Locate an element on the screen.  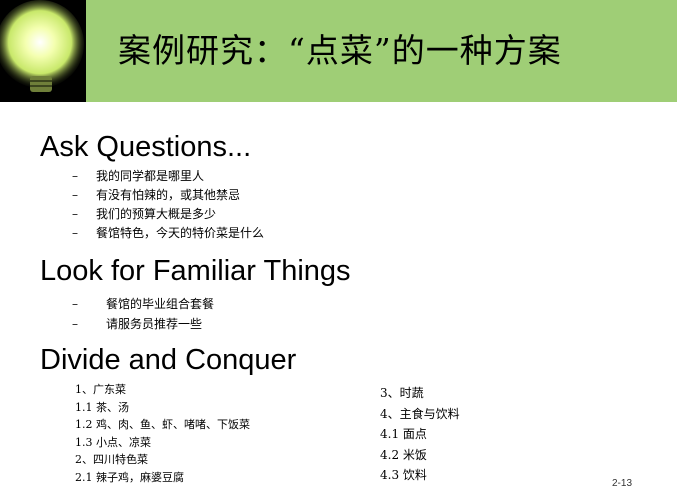
list-item: 4、主食与饮料 is located at coordinates (420, 413).